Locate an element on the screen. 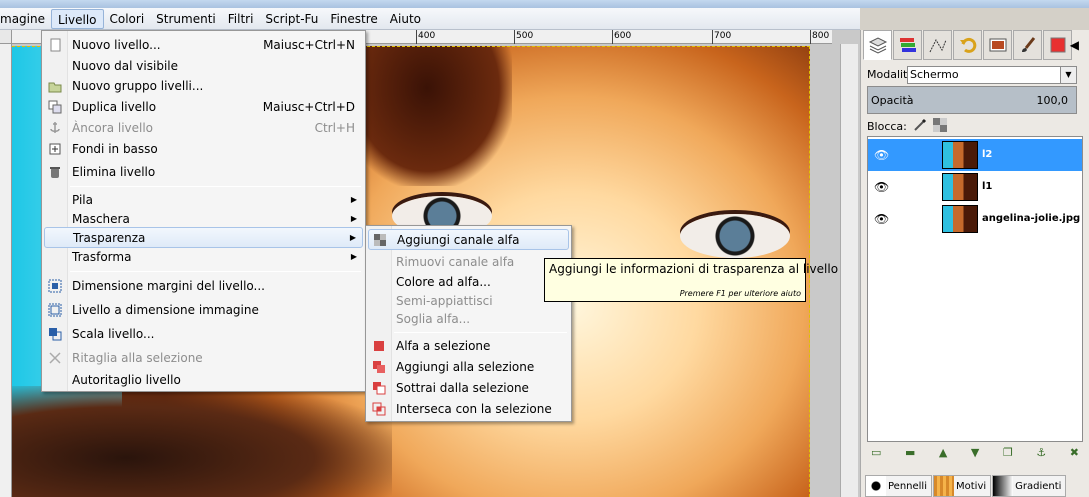  tab-fg-color is located at coordinates (1057, 45).